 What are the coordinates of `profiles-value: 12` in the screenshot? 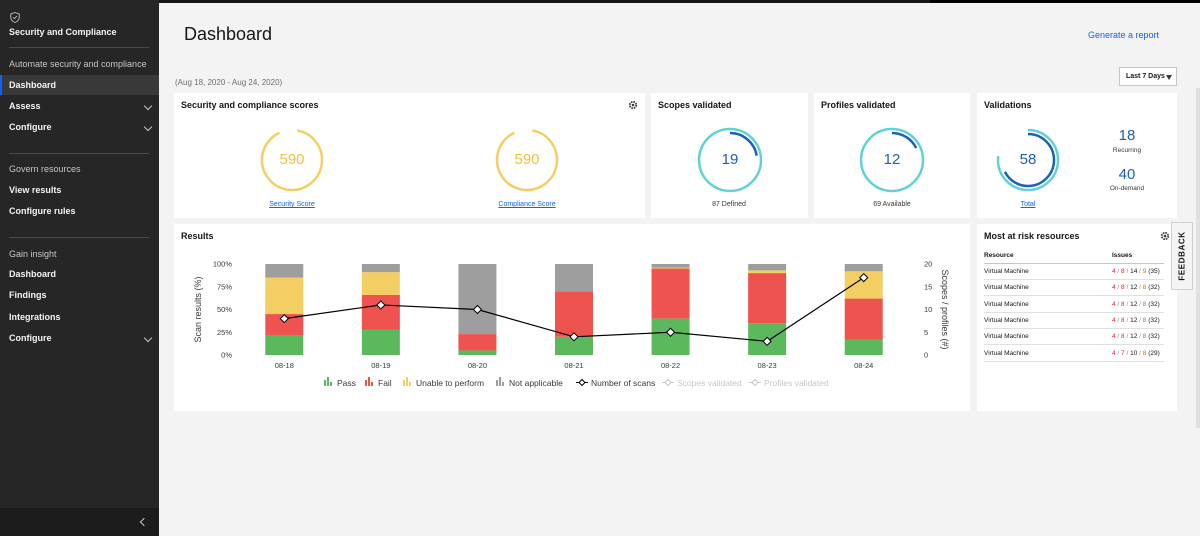 It's located at (892, 159).